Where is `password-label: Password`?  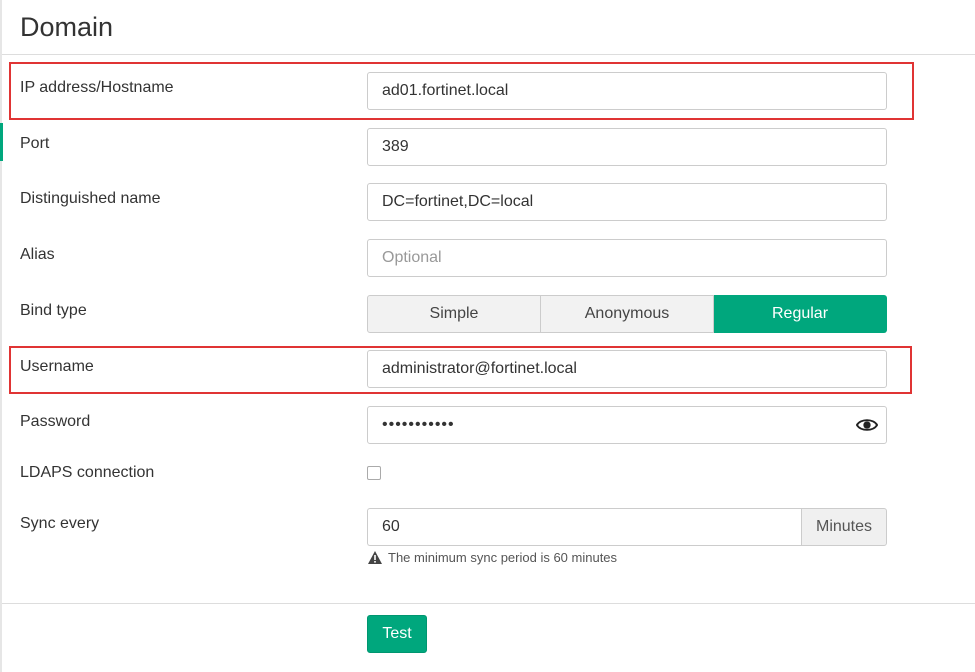
password-label: Password is located at coordinates (55, 421).